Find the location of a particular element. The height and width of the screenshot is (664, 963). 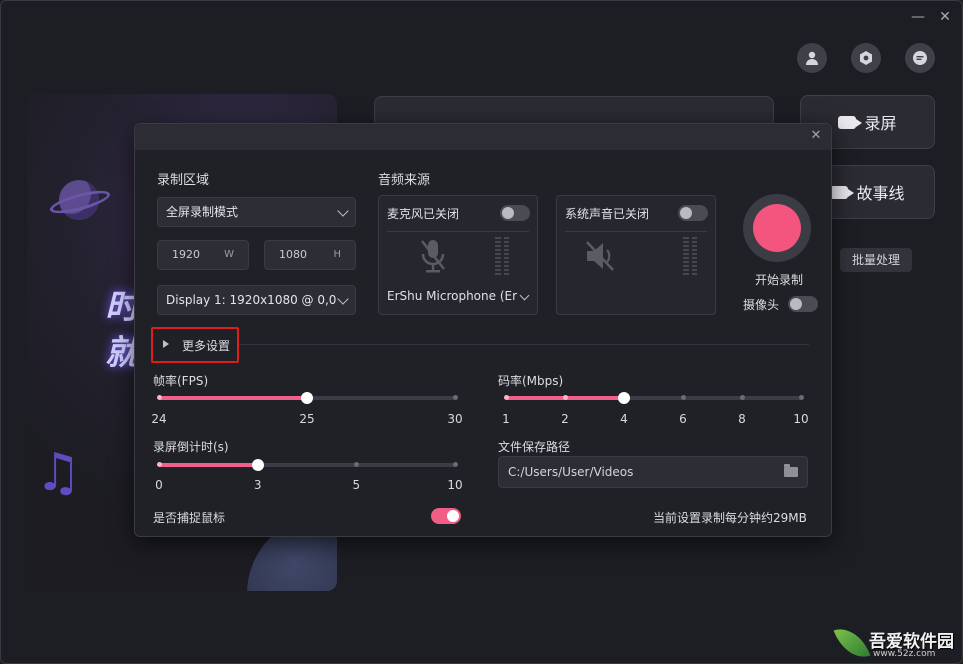

mic-device-value: ErShu Microphone (Er is located at coordinates (452, 296).